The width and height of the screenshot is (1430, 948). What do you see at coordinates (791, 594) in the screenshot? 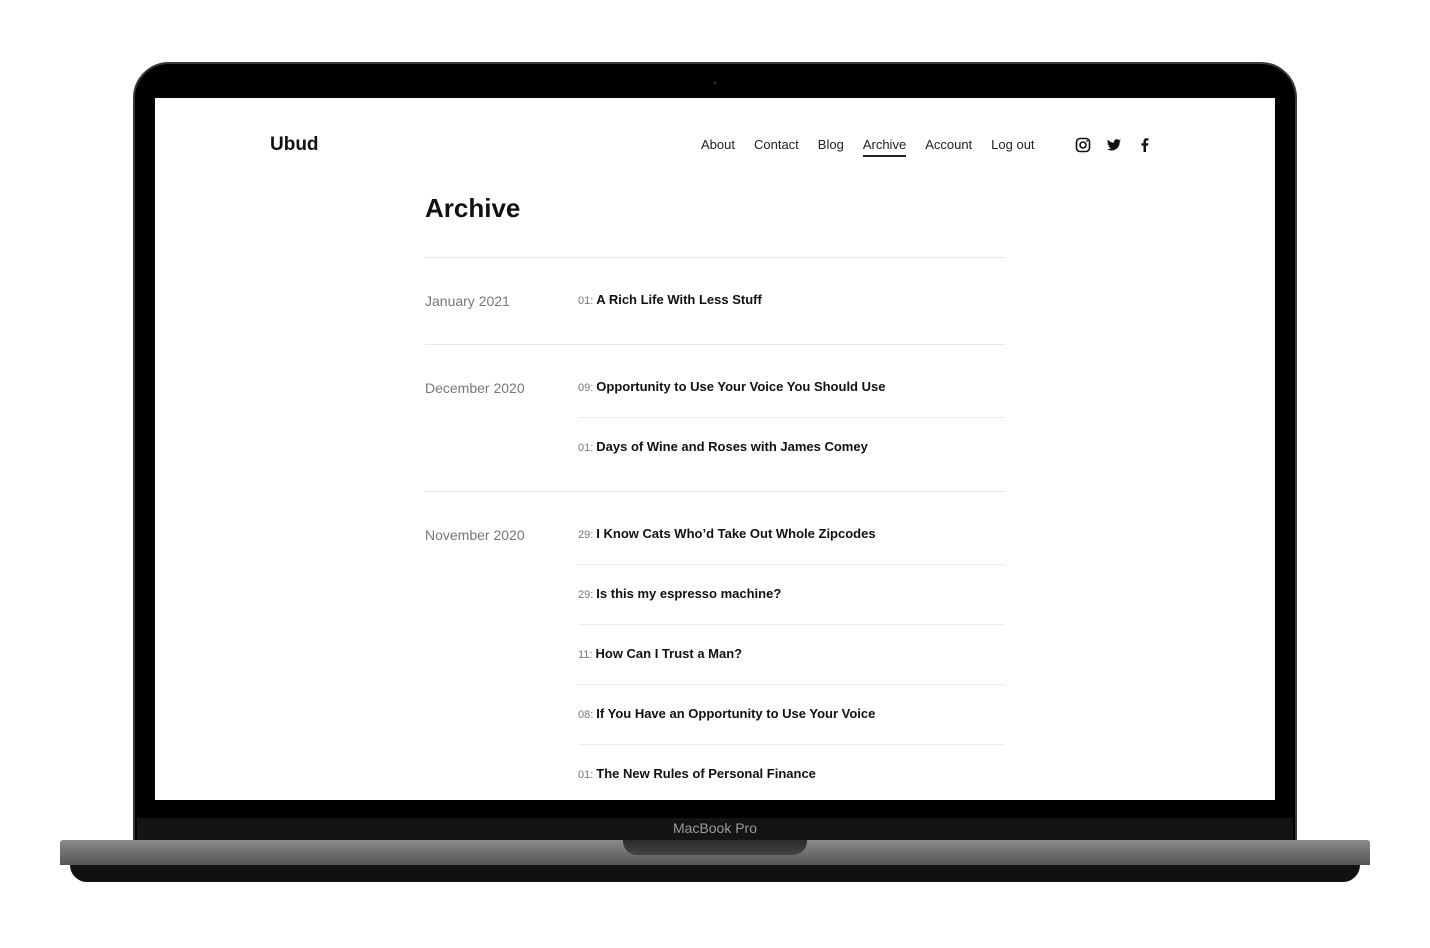
I see `post-item: 29: Is this my espresso machine?` at bounding box center [791, 594].